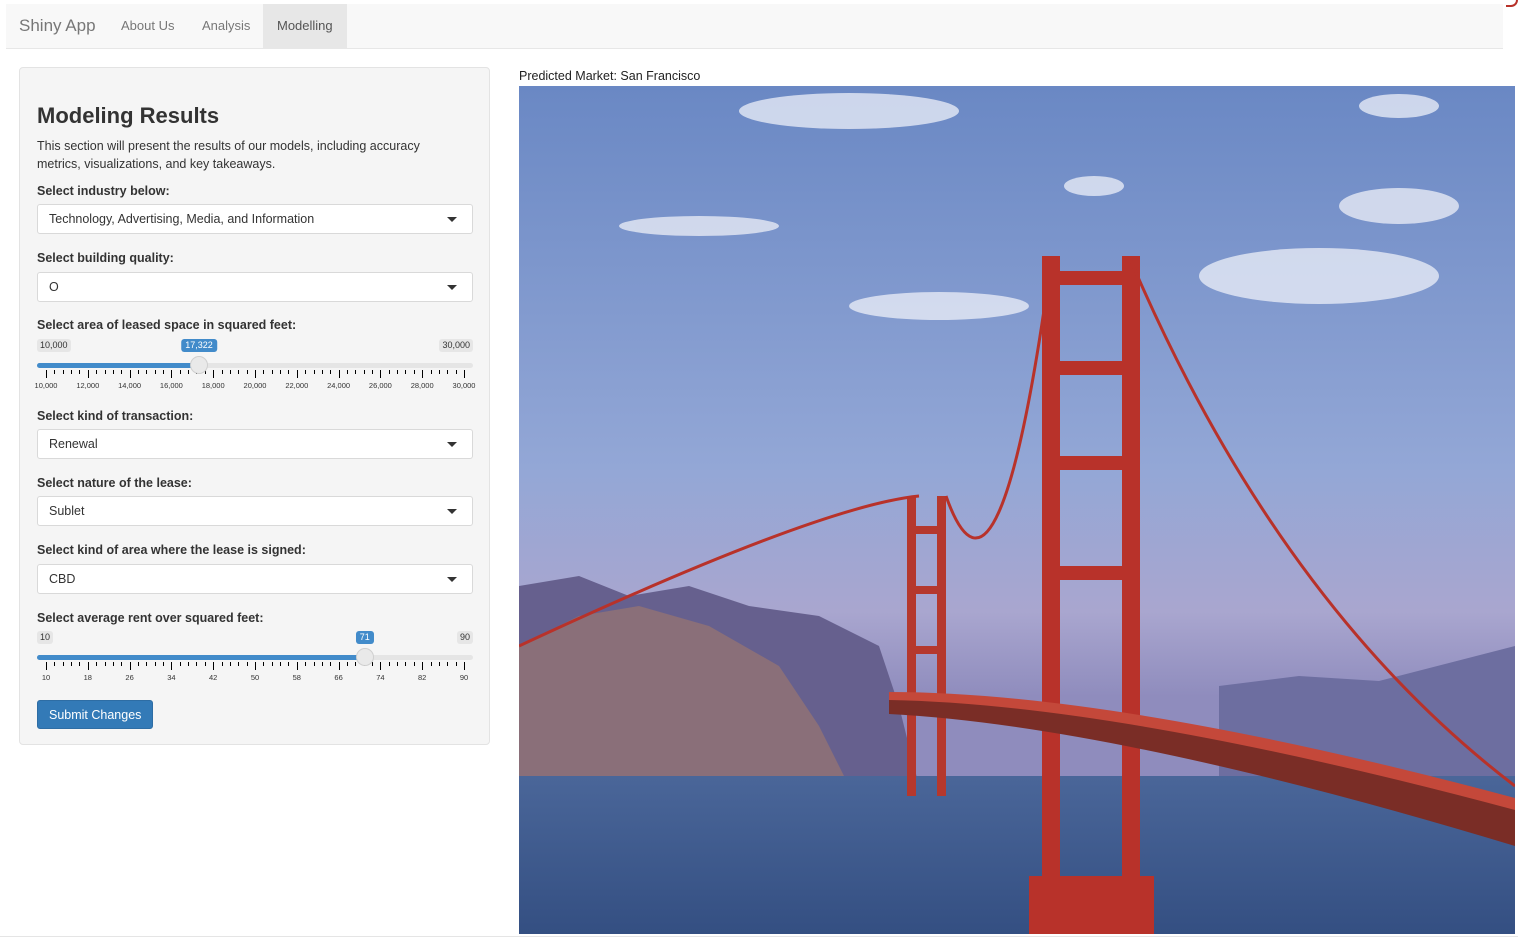 Image resolution: width=1518 pixels, height=946 pixels. Describe the element at coordinates (305, 26) in the screenshot. I see `tab-modelling: Modelling` at that location.